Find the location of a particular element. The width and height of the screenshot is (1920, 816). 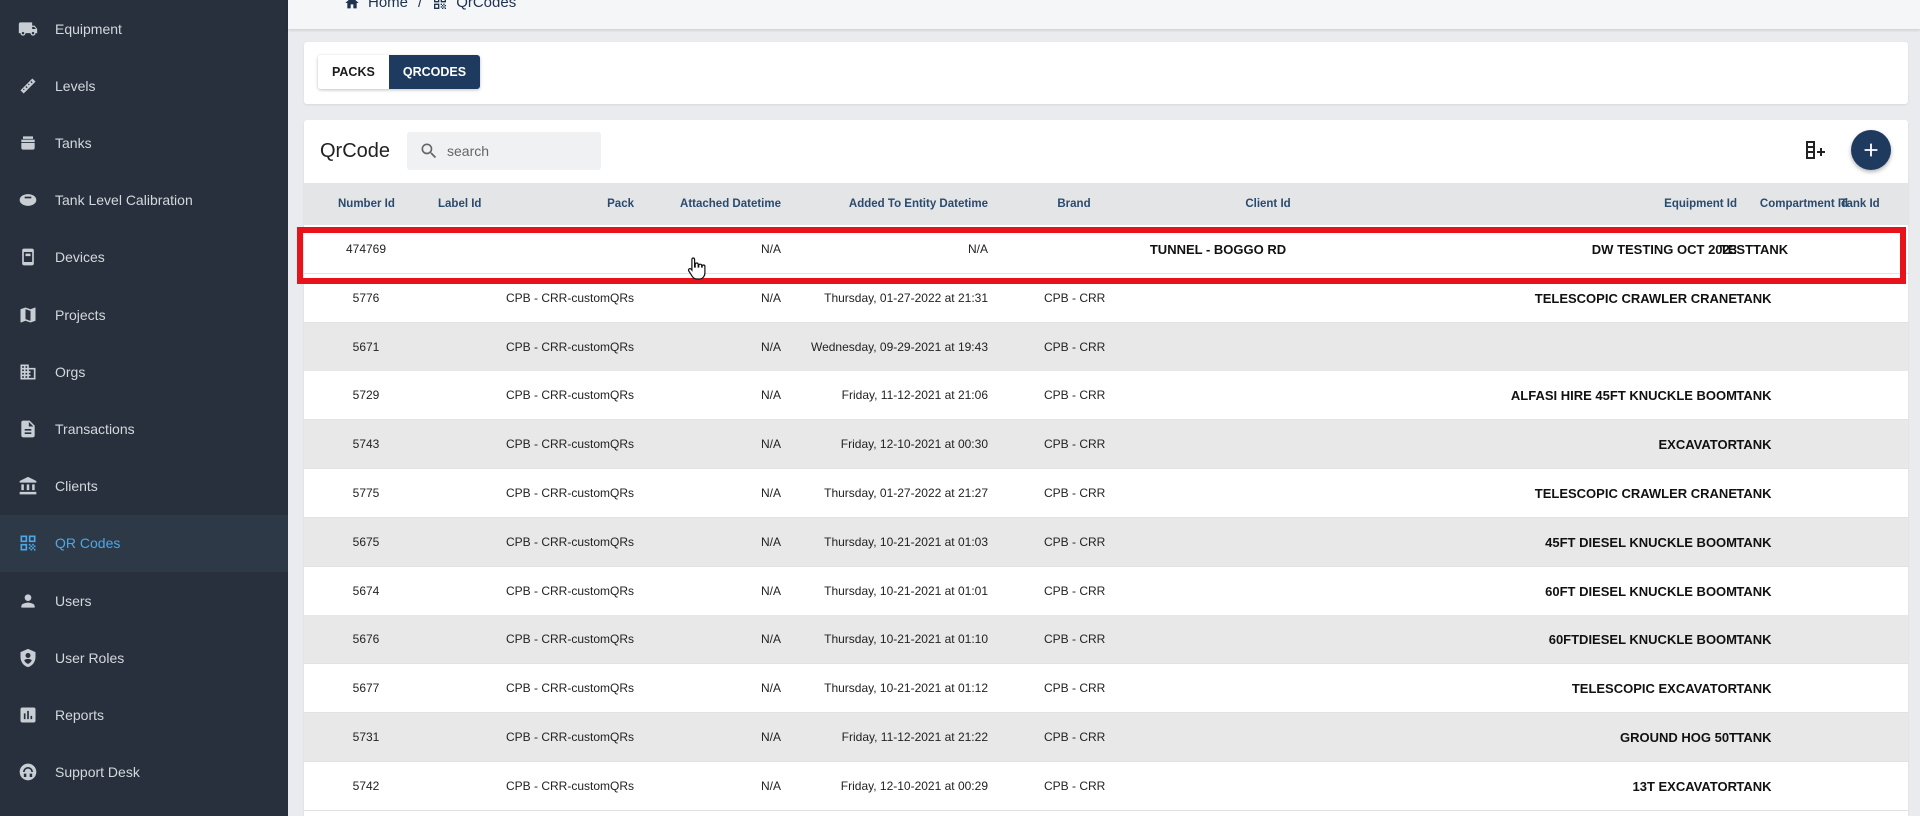

sidebar-item-label: Tanks is located at coordinates (73, 142).